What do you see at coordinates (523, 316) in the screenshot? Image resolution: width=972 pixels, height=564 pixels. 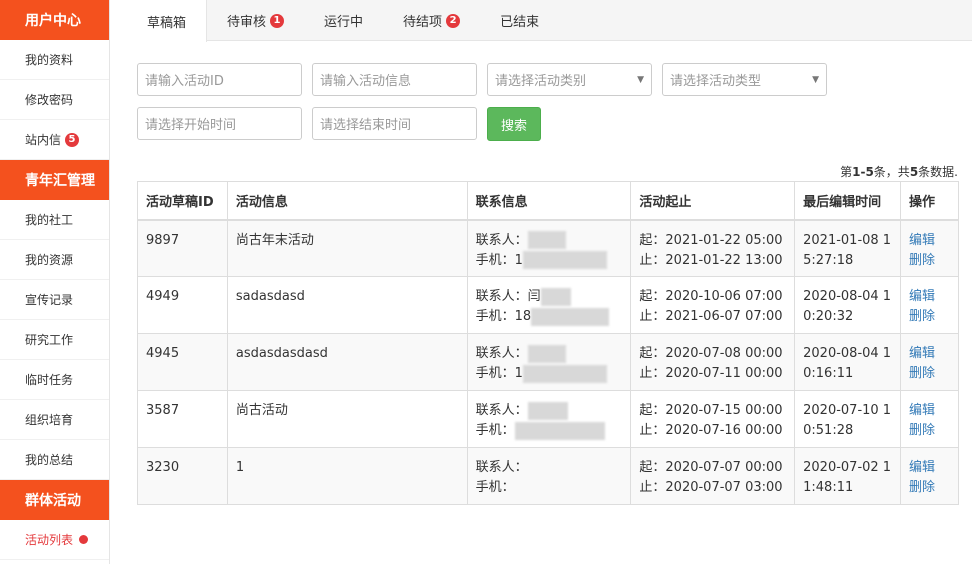 I see `phone-number: 18` at bounding box center [523, 316].